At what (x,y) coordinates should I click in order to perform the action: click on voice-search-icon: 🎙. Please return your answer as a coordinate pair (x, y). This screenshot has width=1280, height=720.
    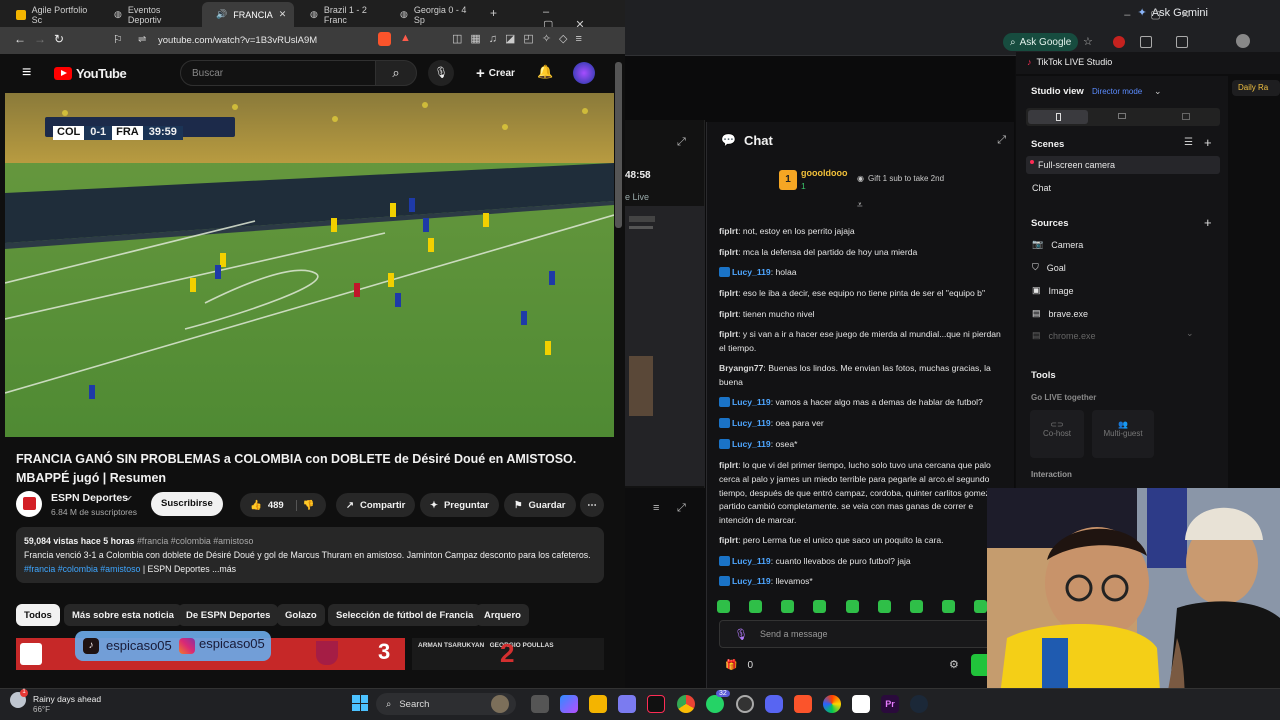
    Looking at the image, I should click on (441, 73).